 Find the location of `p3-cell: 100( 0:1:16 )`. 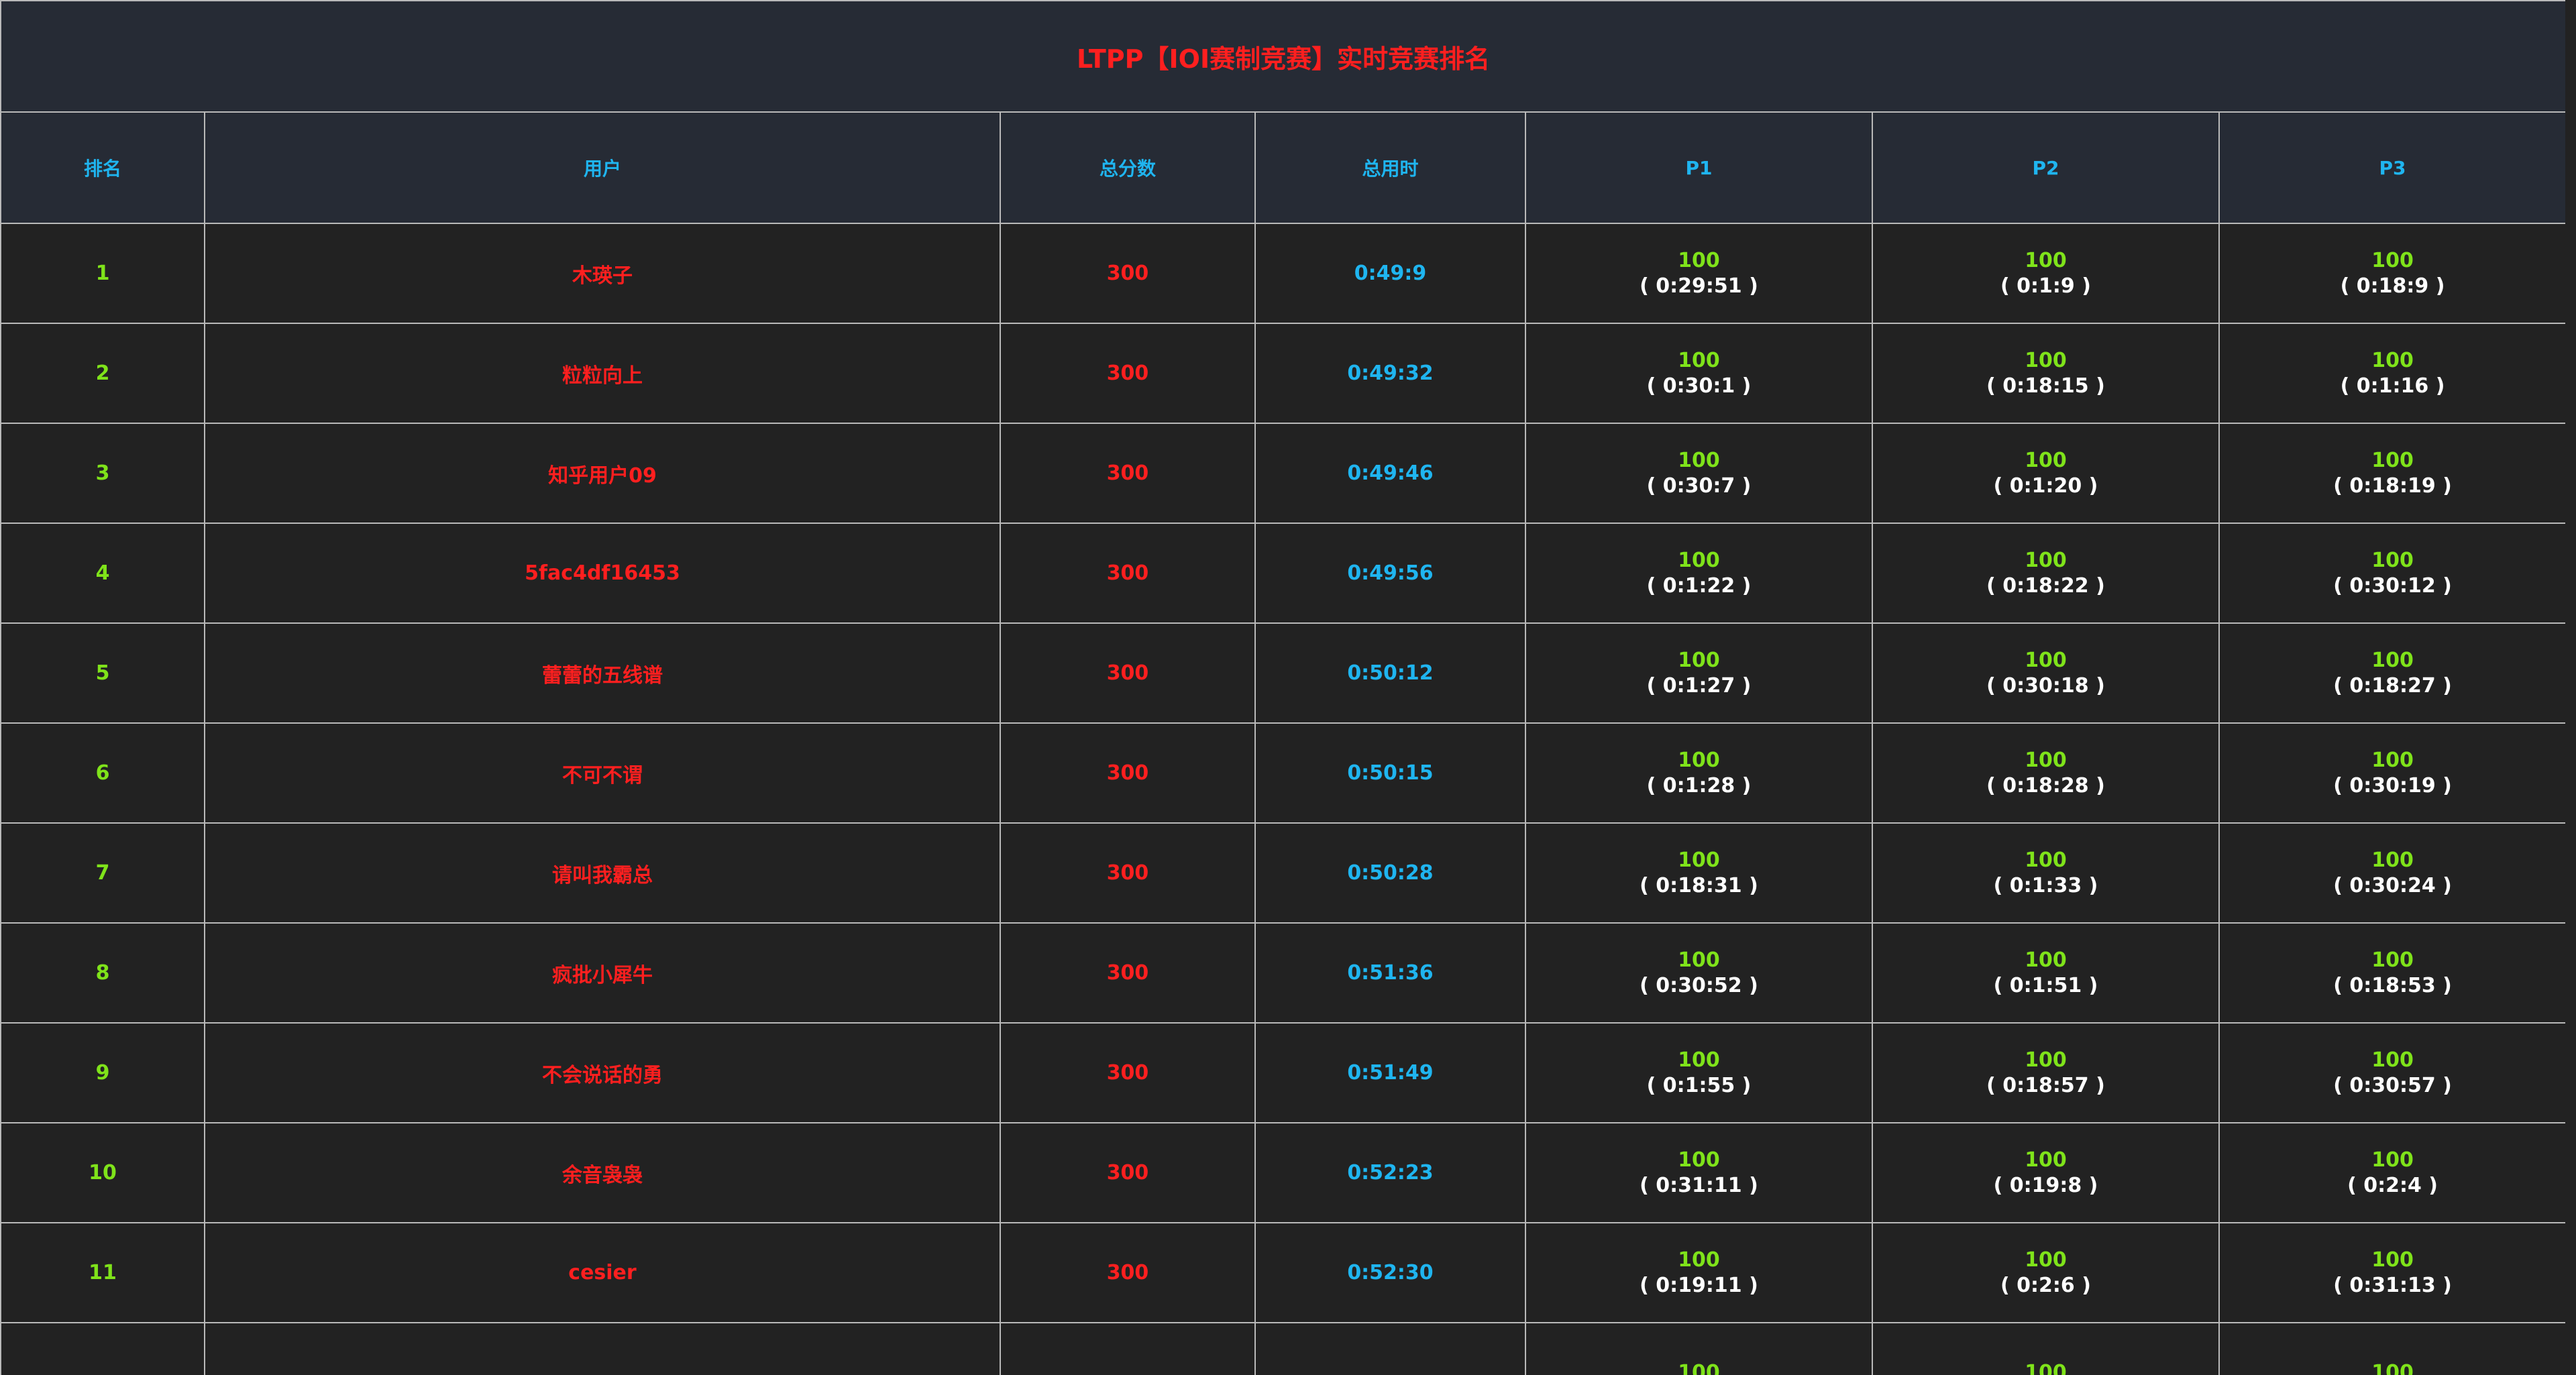

p3-cell: 100( 0:1:16 ) is located at coordinates (2391, 374).